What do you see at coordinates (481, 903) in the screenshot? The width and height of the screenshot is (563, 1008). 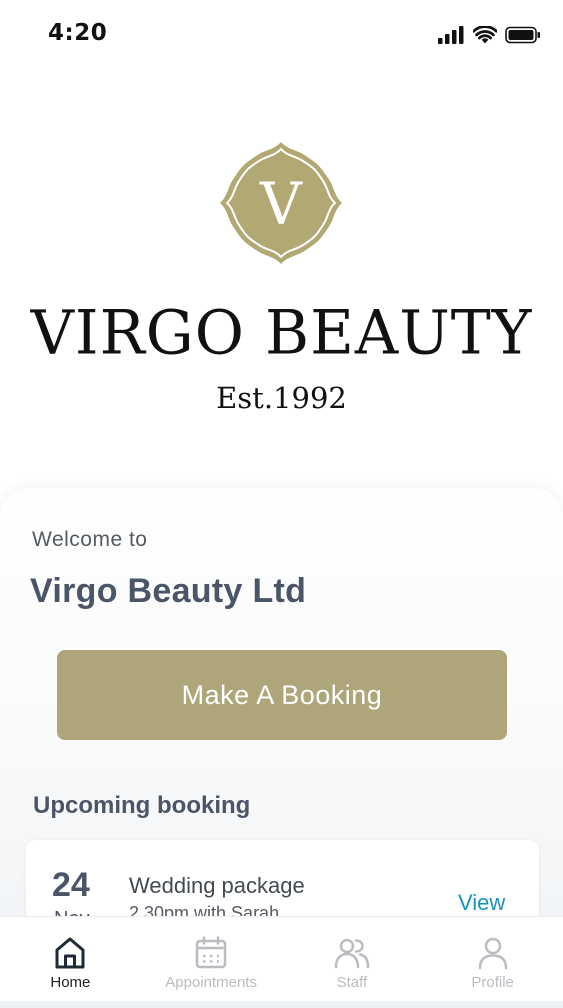 I see `view-booking-link: View` at bounding box center [481, 903].